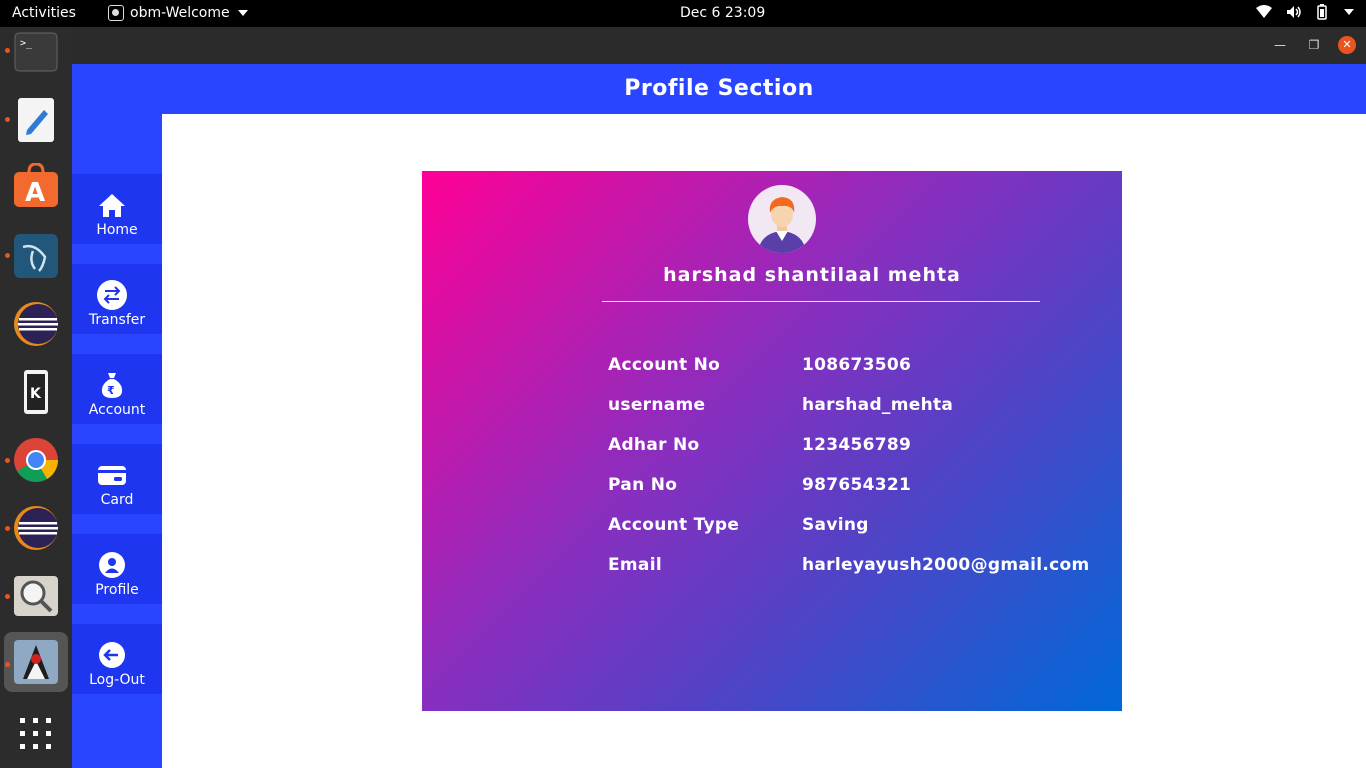 The image size is (1366, 768). I want to click on system-top-bar: Activities obm-Welcome Dec 6 23:09, so click(683, 13).